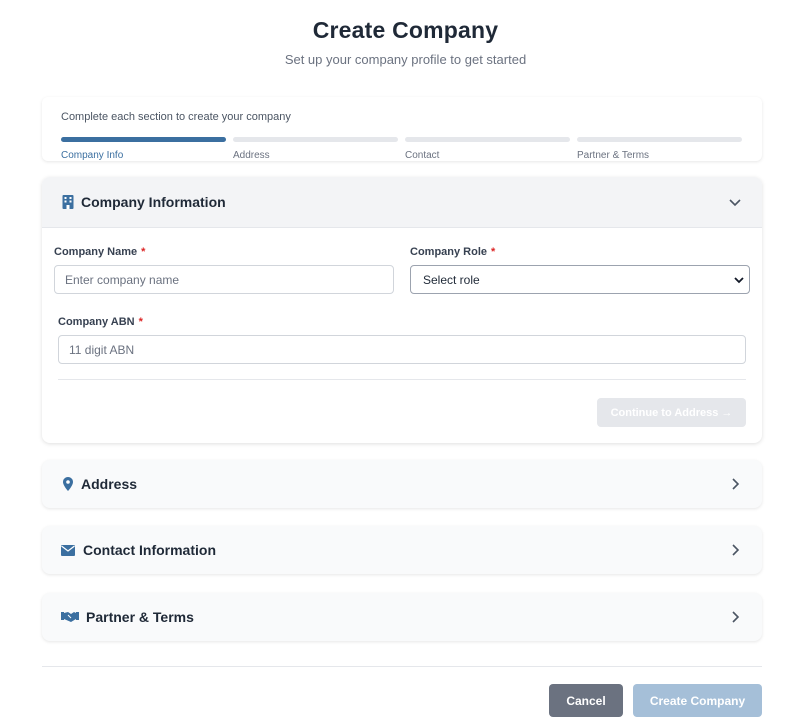 The image size is (811, 727). Describe the element at coordinates (315, 149) in the screenshot. I see `step-address: Address` at that location.